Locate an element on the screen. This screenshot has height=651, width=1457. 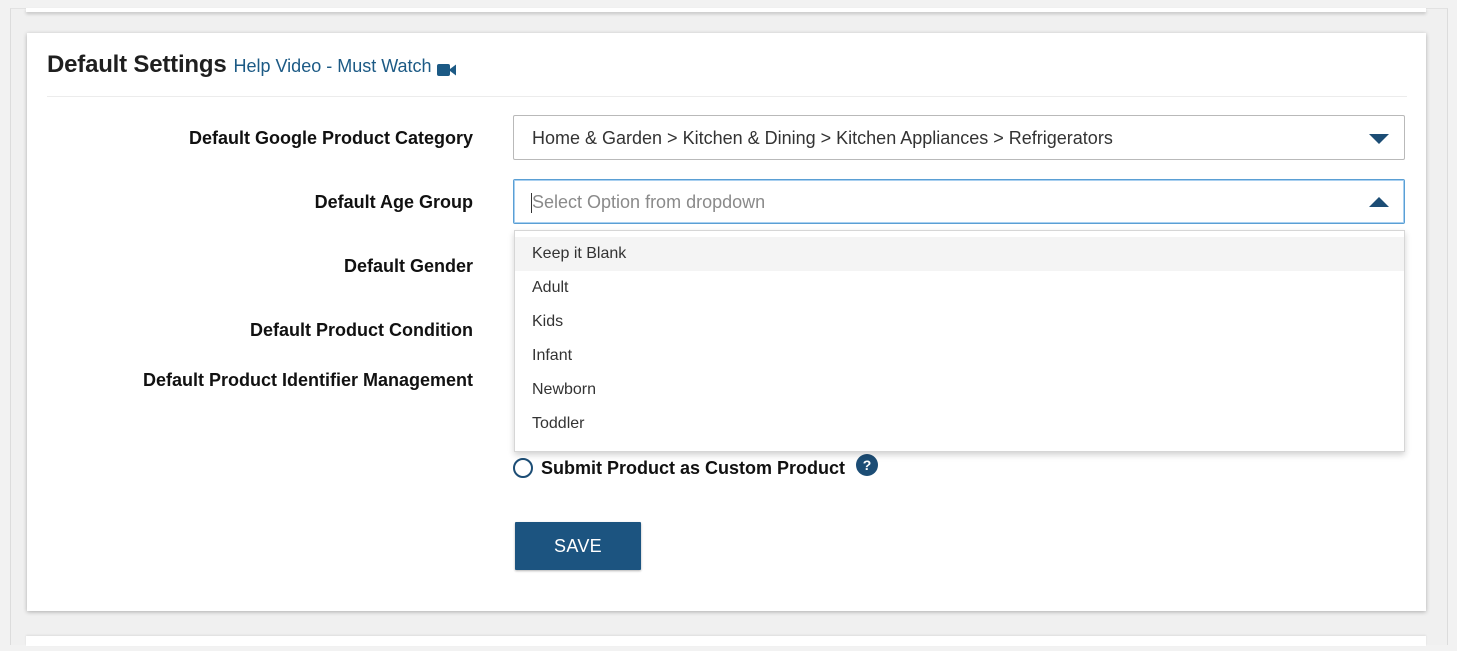
dropdown-option-adult: Adult is located at coordinates (959, 288).